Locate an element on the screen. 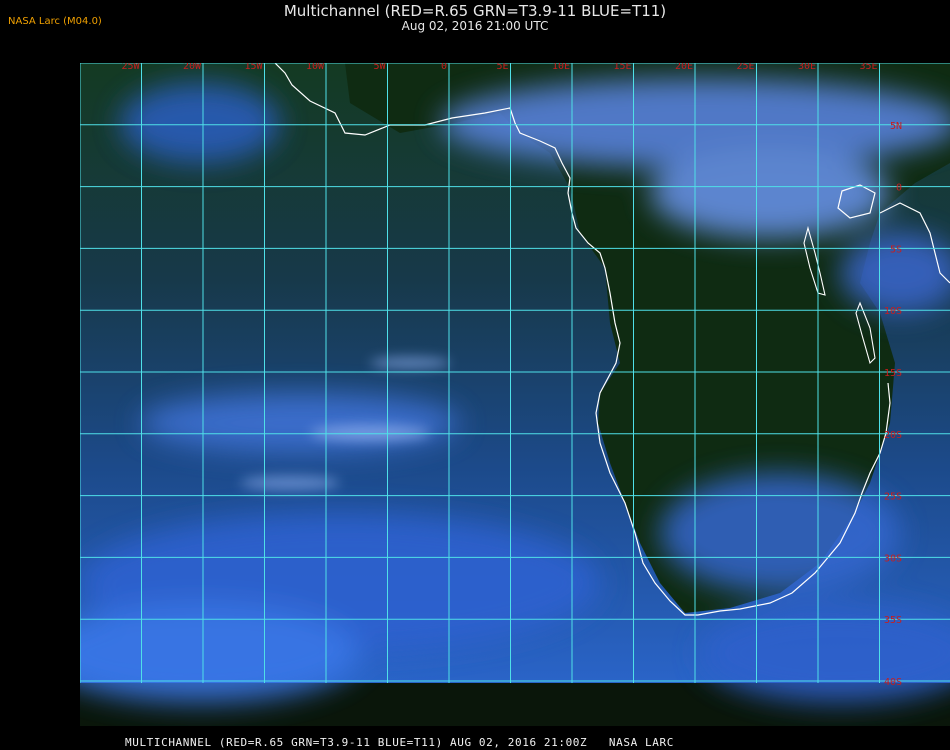 The image size is (950, 750). longitude-label: 15E is located at coordinates (622, 67).